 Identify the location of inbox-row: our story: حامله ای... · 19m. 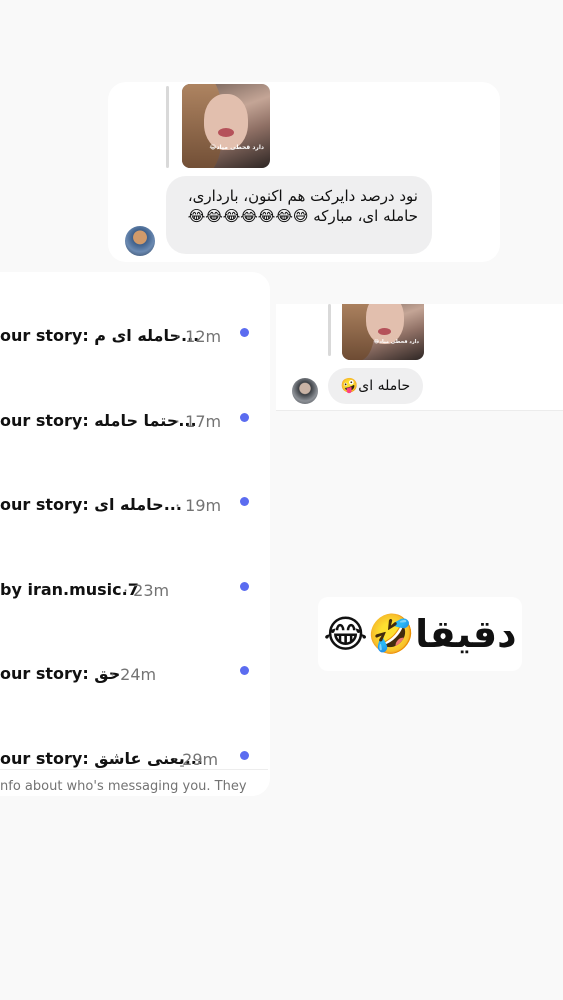
(131, 506).